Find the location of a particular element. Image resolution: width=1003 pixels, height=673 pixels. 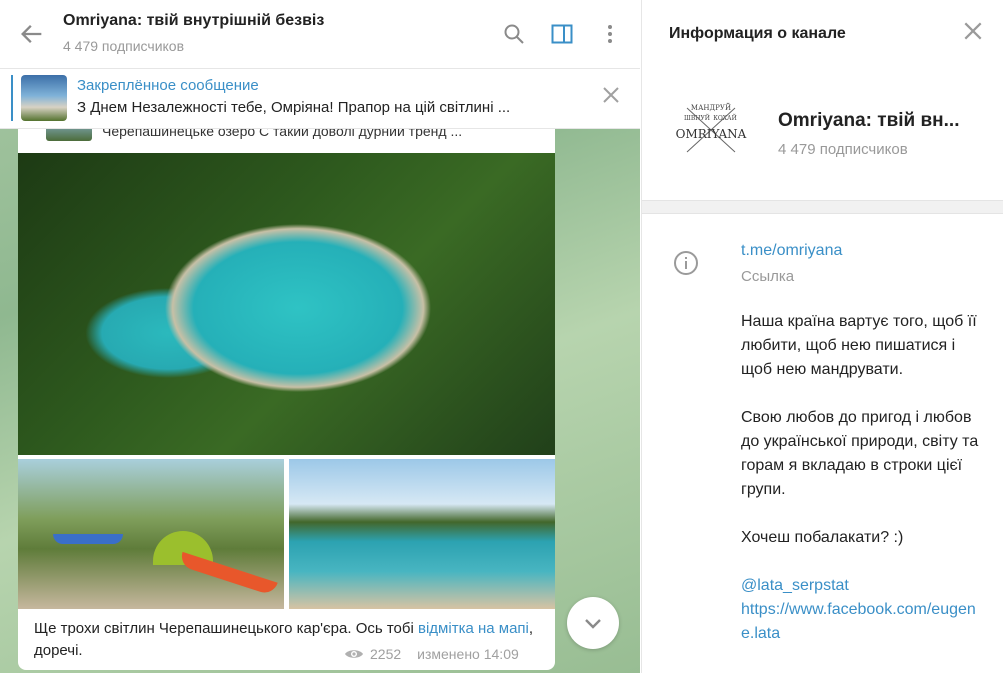

section-divider is located at coordinates (822, 207).